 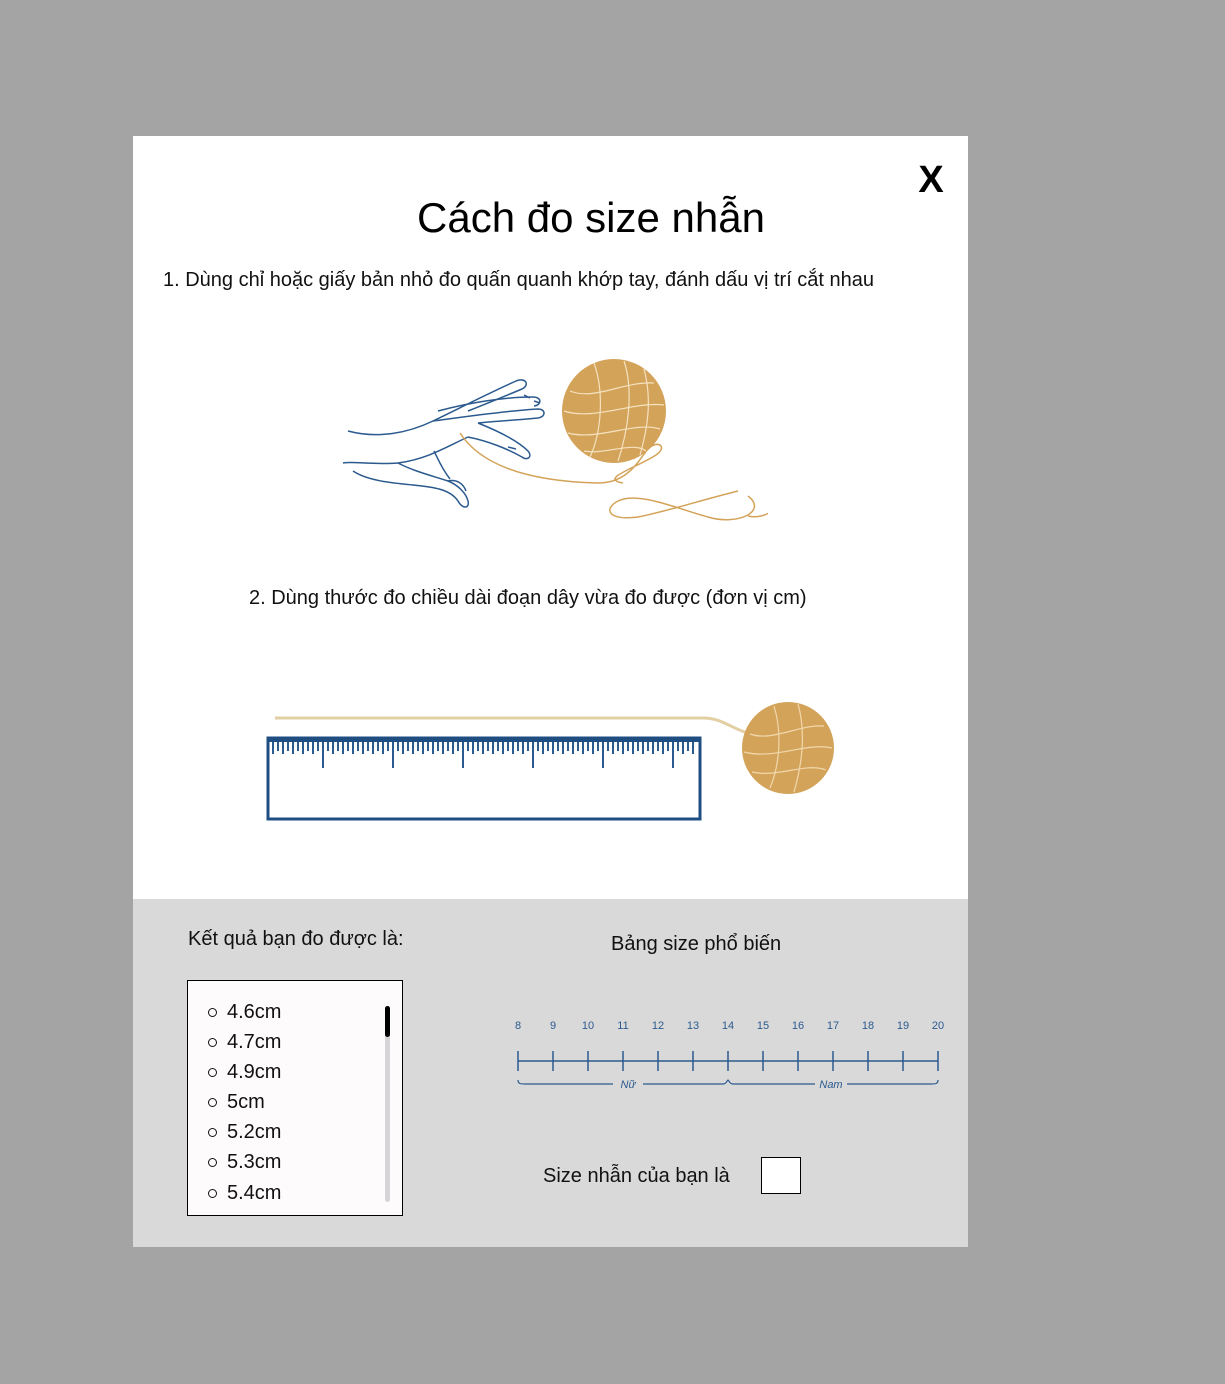 What do you see at coordinates (938, 1026) in the screenshot?
I see `scale-tick-label: 20` at bounding box center [938, 1026].